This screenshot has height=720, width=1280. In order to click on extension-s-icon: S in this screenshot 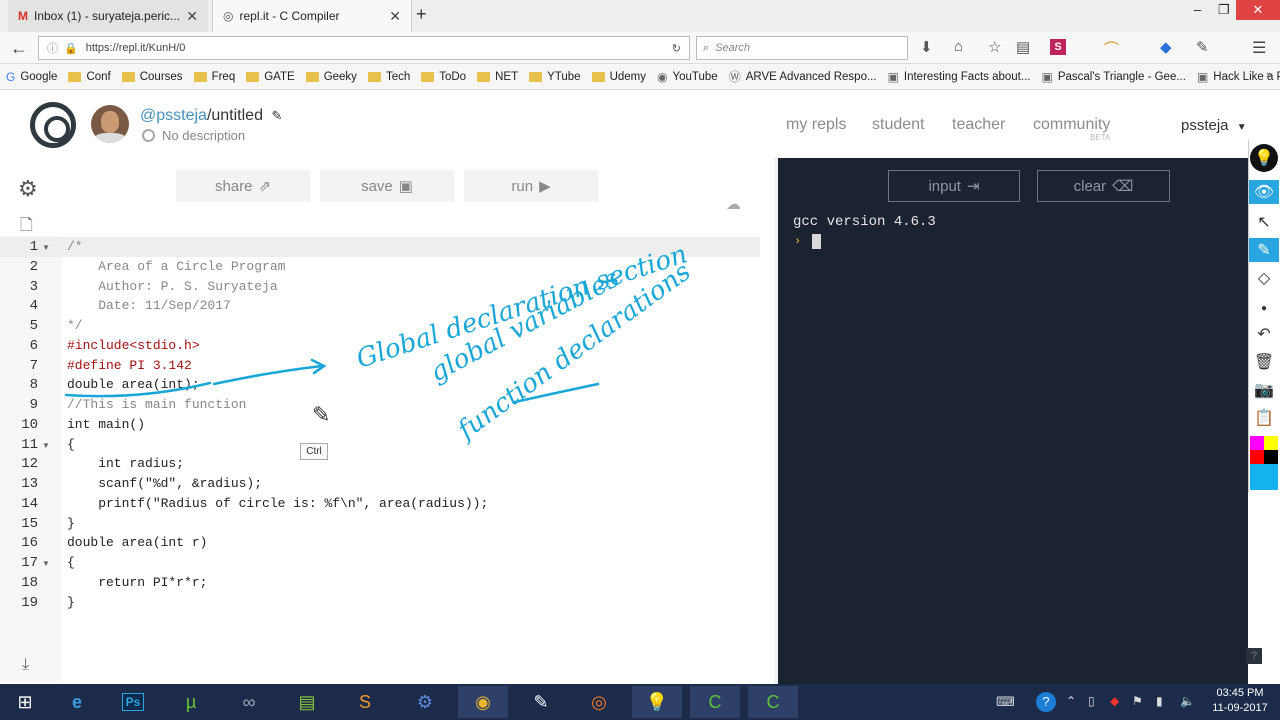, I will do `click(1058, 47)`.